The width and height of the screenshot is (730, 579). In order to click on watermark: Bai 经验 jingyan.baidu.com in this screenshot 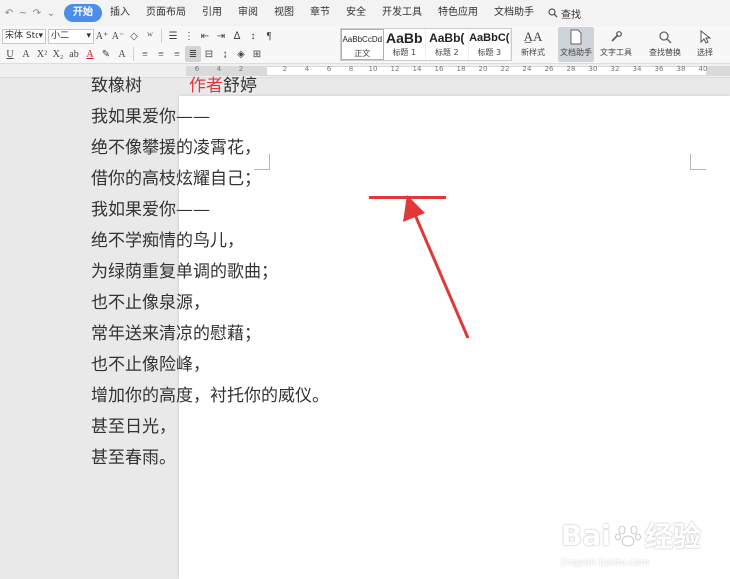, I will do `click(641, 545)`.